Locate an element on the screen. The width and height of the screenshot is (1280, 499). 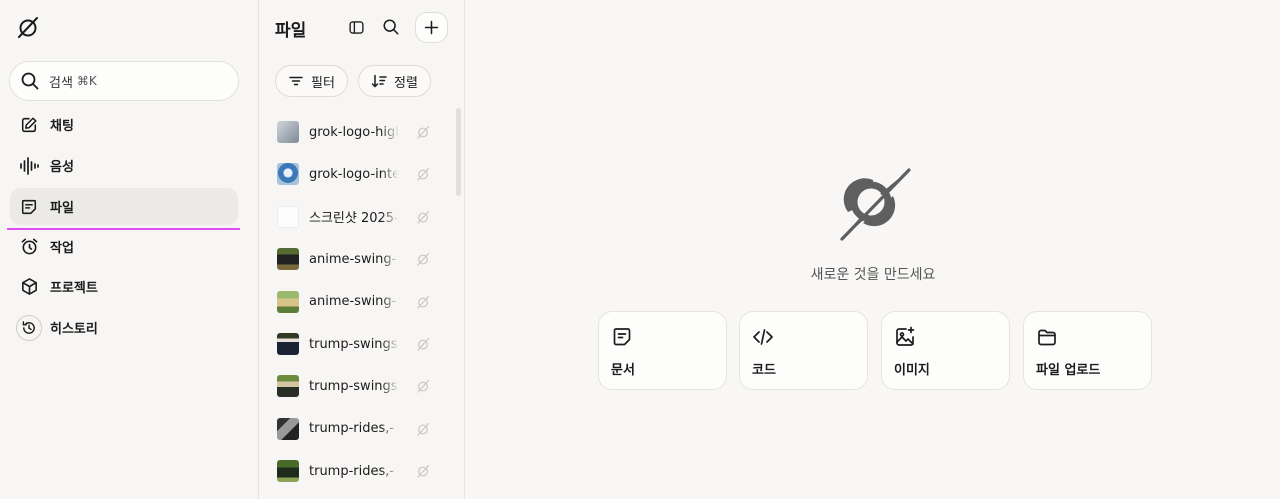
sidebar-item-label: 작업 is located at coordinates (62, 248).